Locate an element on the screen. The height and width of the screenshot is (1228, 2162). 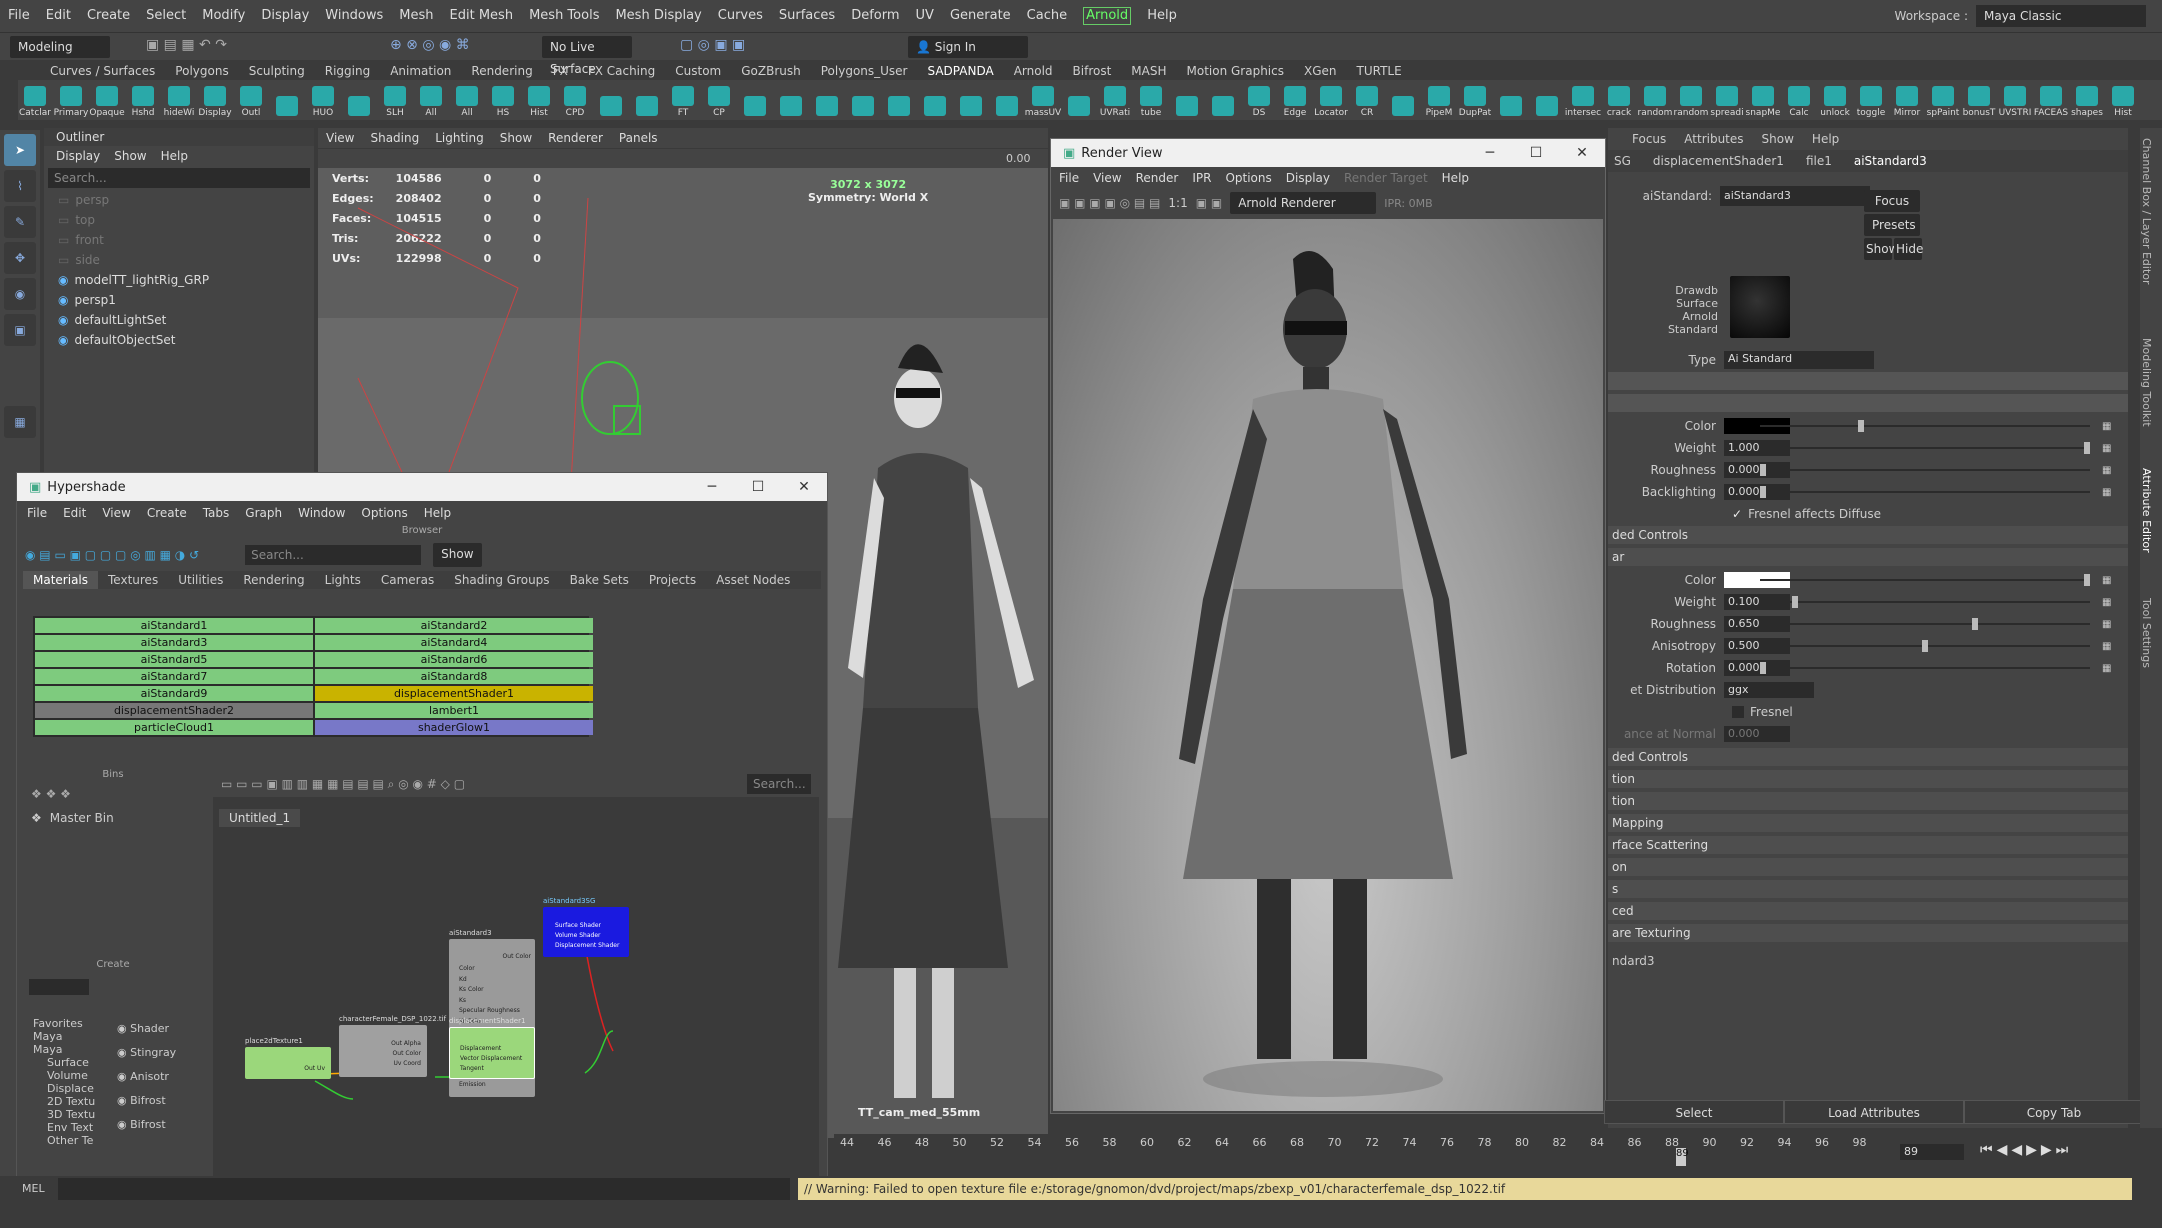
browser-tab-projects: Projects is located at coordinates (672, 580).